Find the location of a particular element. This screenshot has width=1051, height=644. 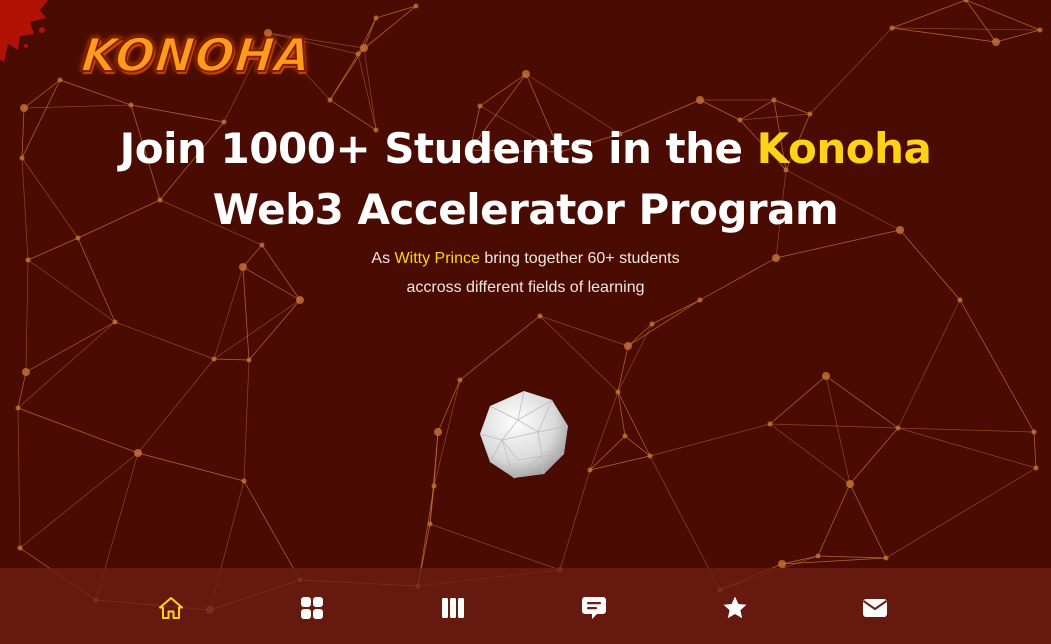

home-icon is located at coordinates (171, 608).